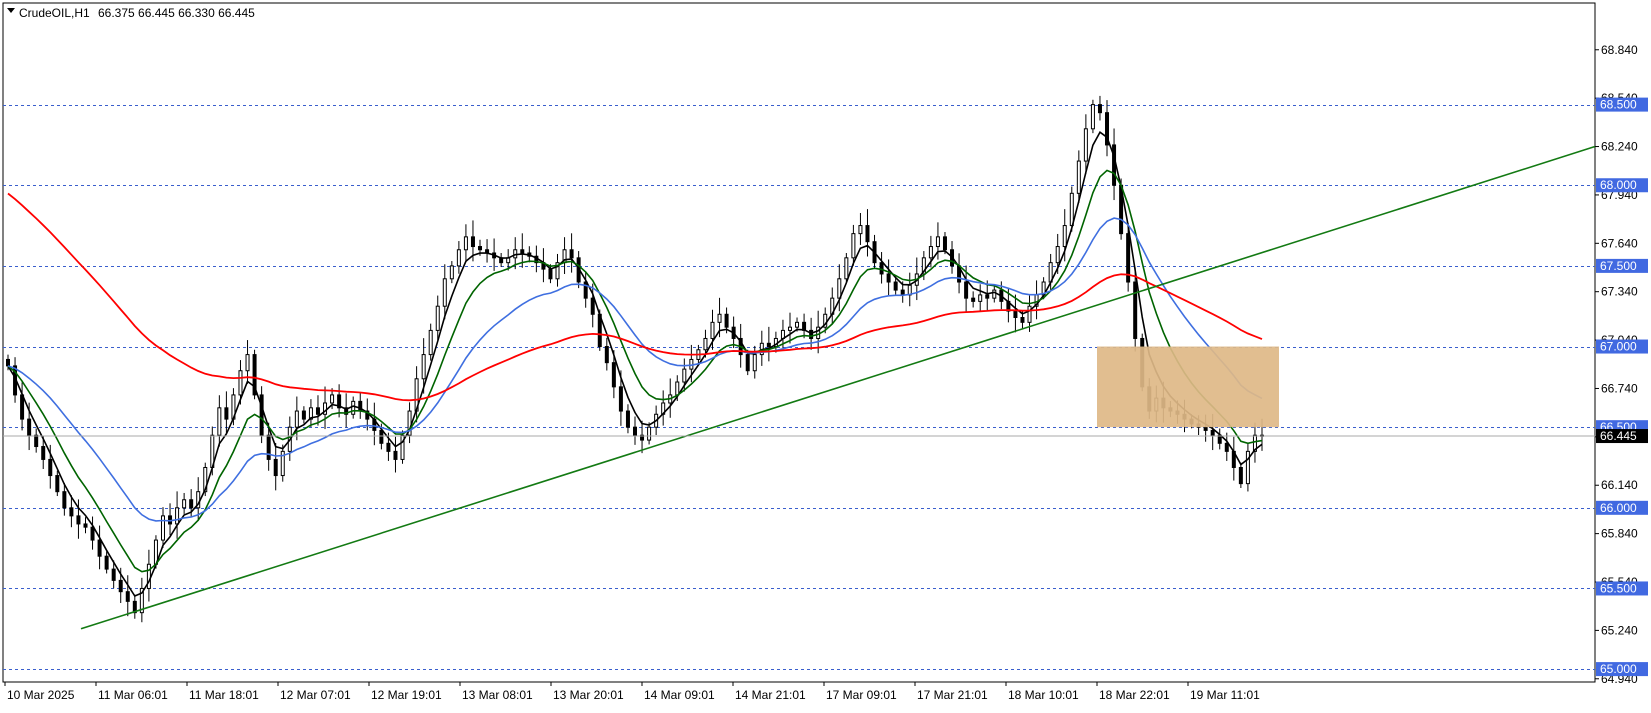 The height and width of the screenshot is (713, 1651). What do you see at coordinates (1619, 147) in the screenshot?
I see `y-tick-label: 68.240` at bounding box center [1619, 147].